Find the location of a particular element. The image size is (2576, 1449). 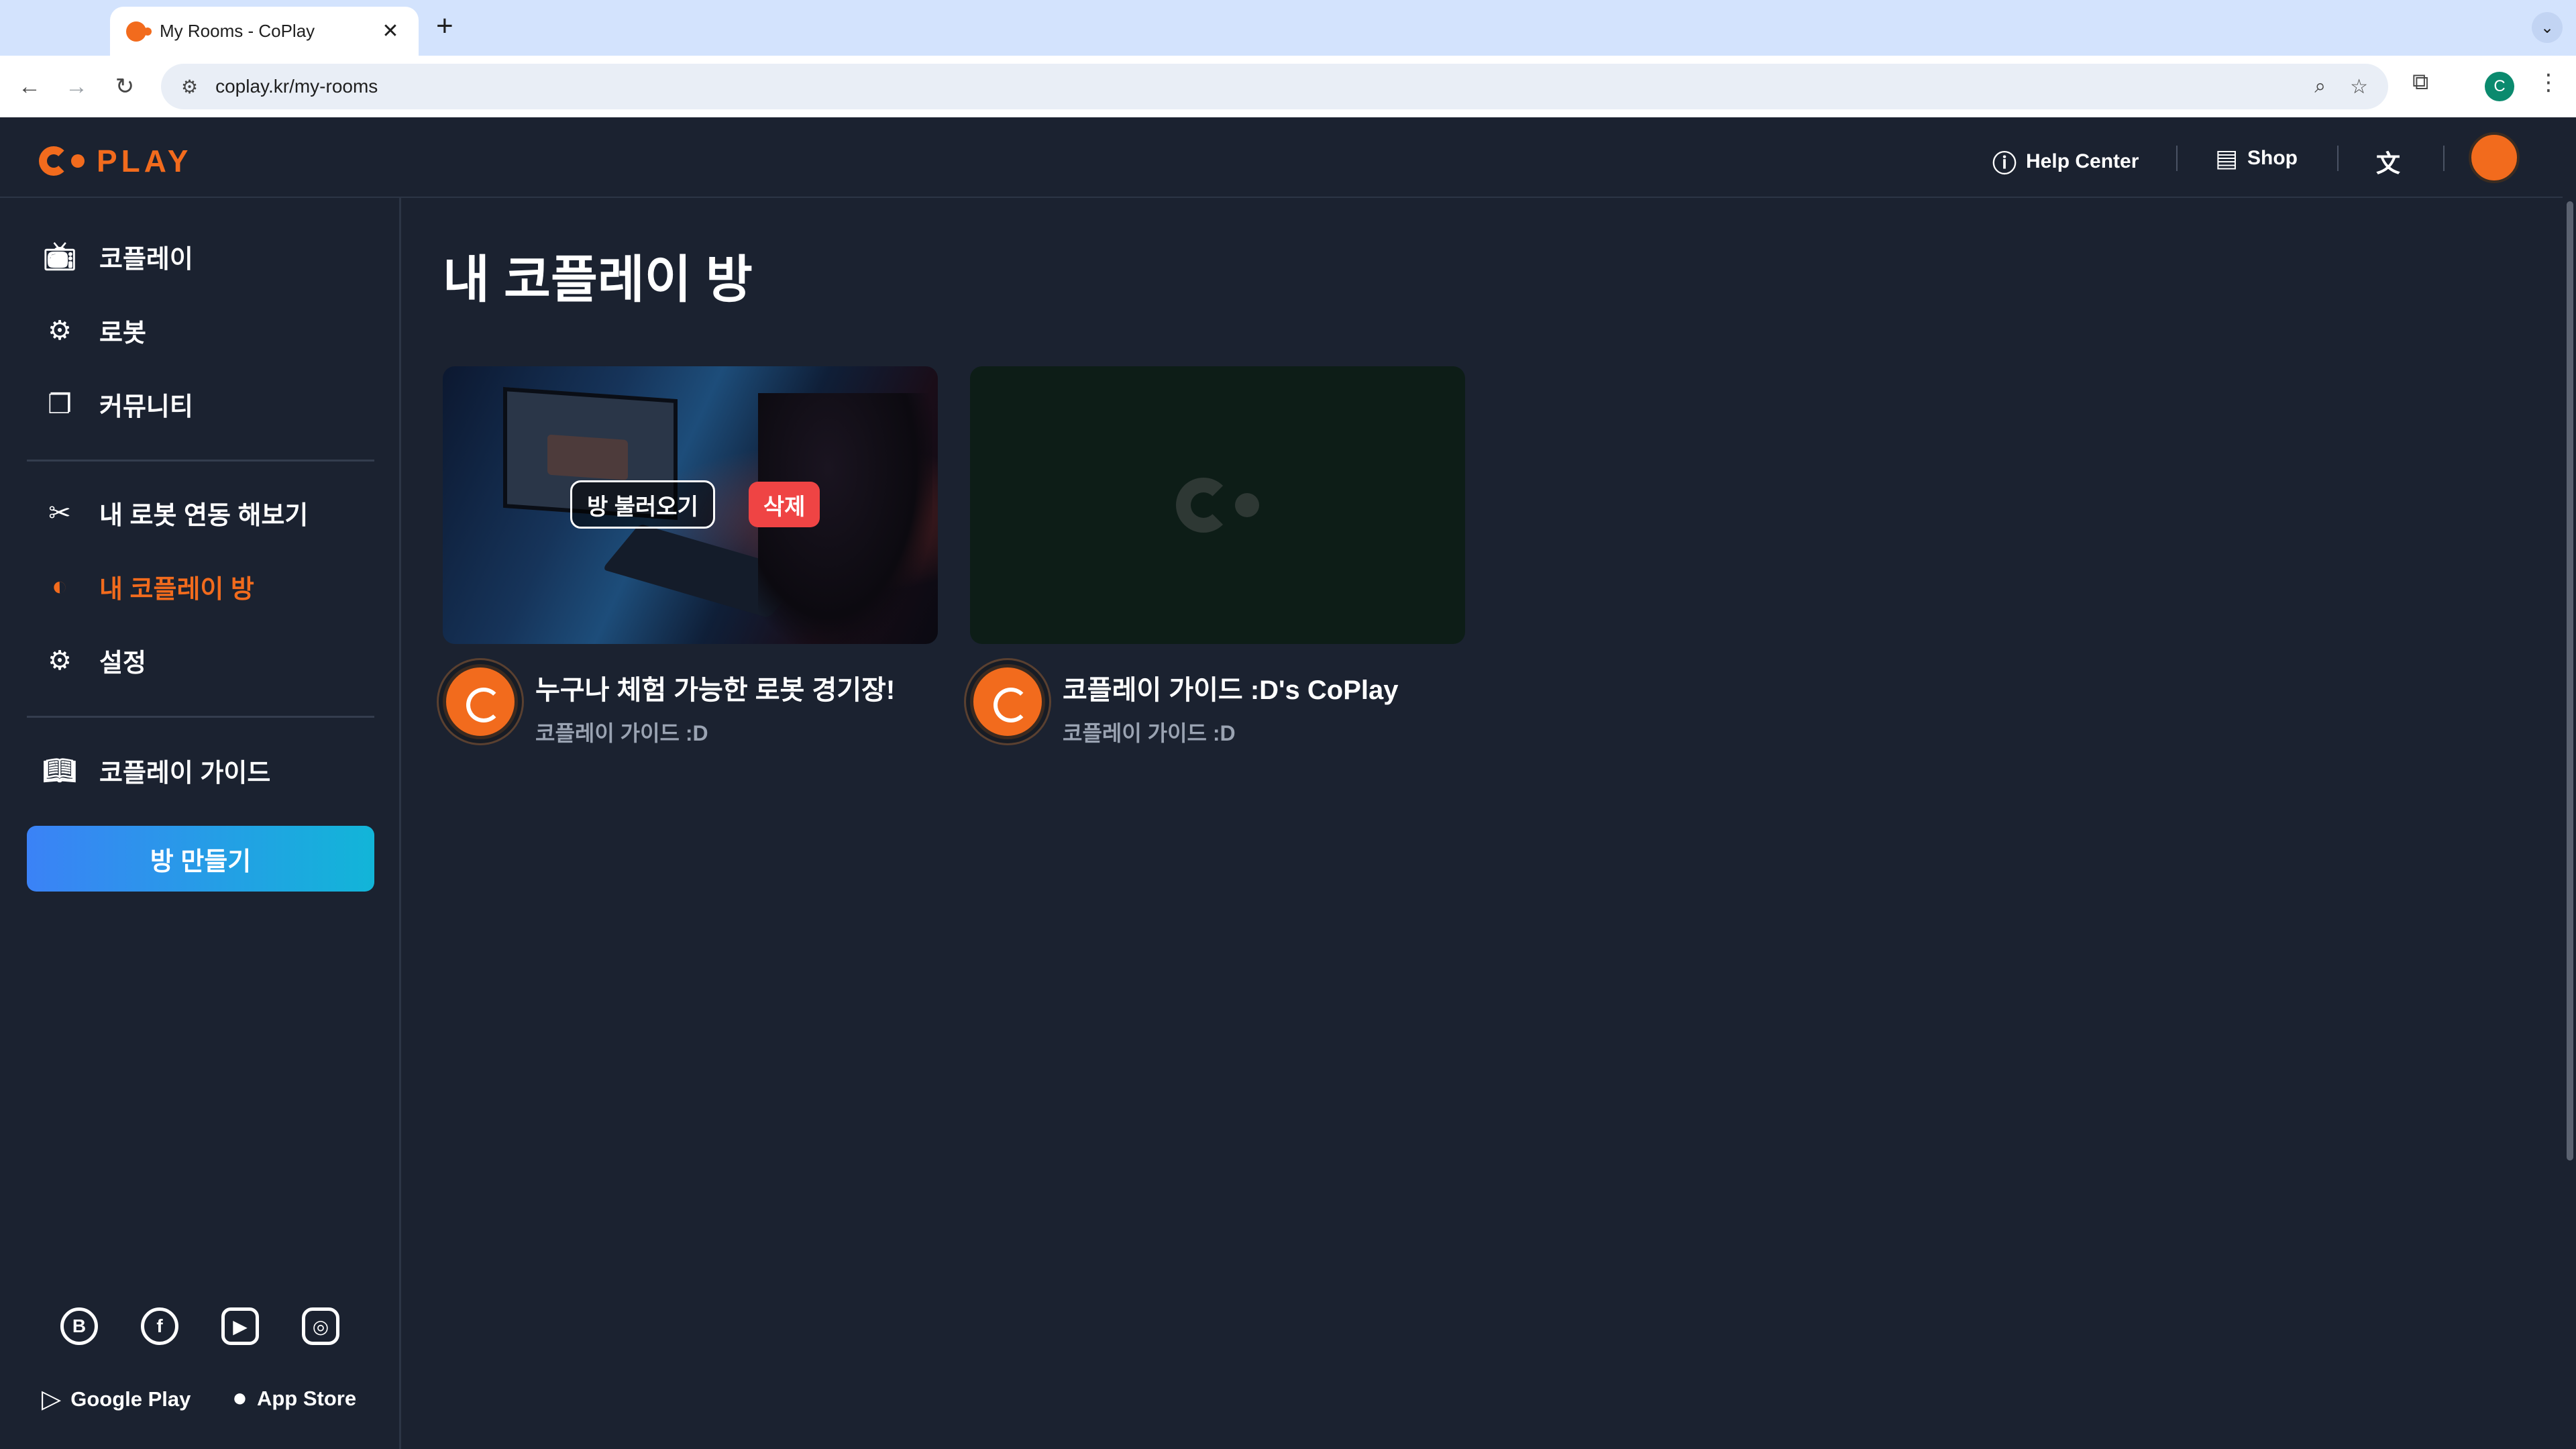

new-tab-button: + is located at coordinates (444, 26).